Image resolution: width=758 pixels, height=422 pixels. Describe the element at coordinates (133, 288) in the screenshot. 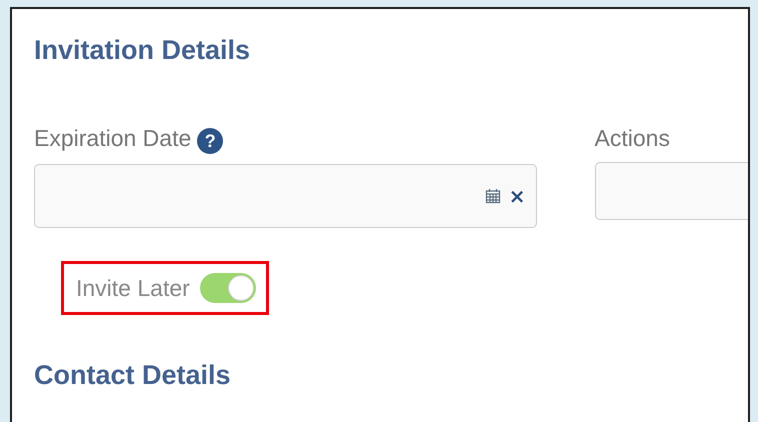

I see `toggle-label: Invite Later` at that location.